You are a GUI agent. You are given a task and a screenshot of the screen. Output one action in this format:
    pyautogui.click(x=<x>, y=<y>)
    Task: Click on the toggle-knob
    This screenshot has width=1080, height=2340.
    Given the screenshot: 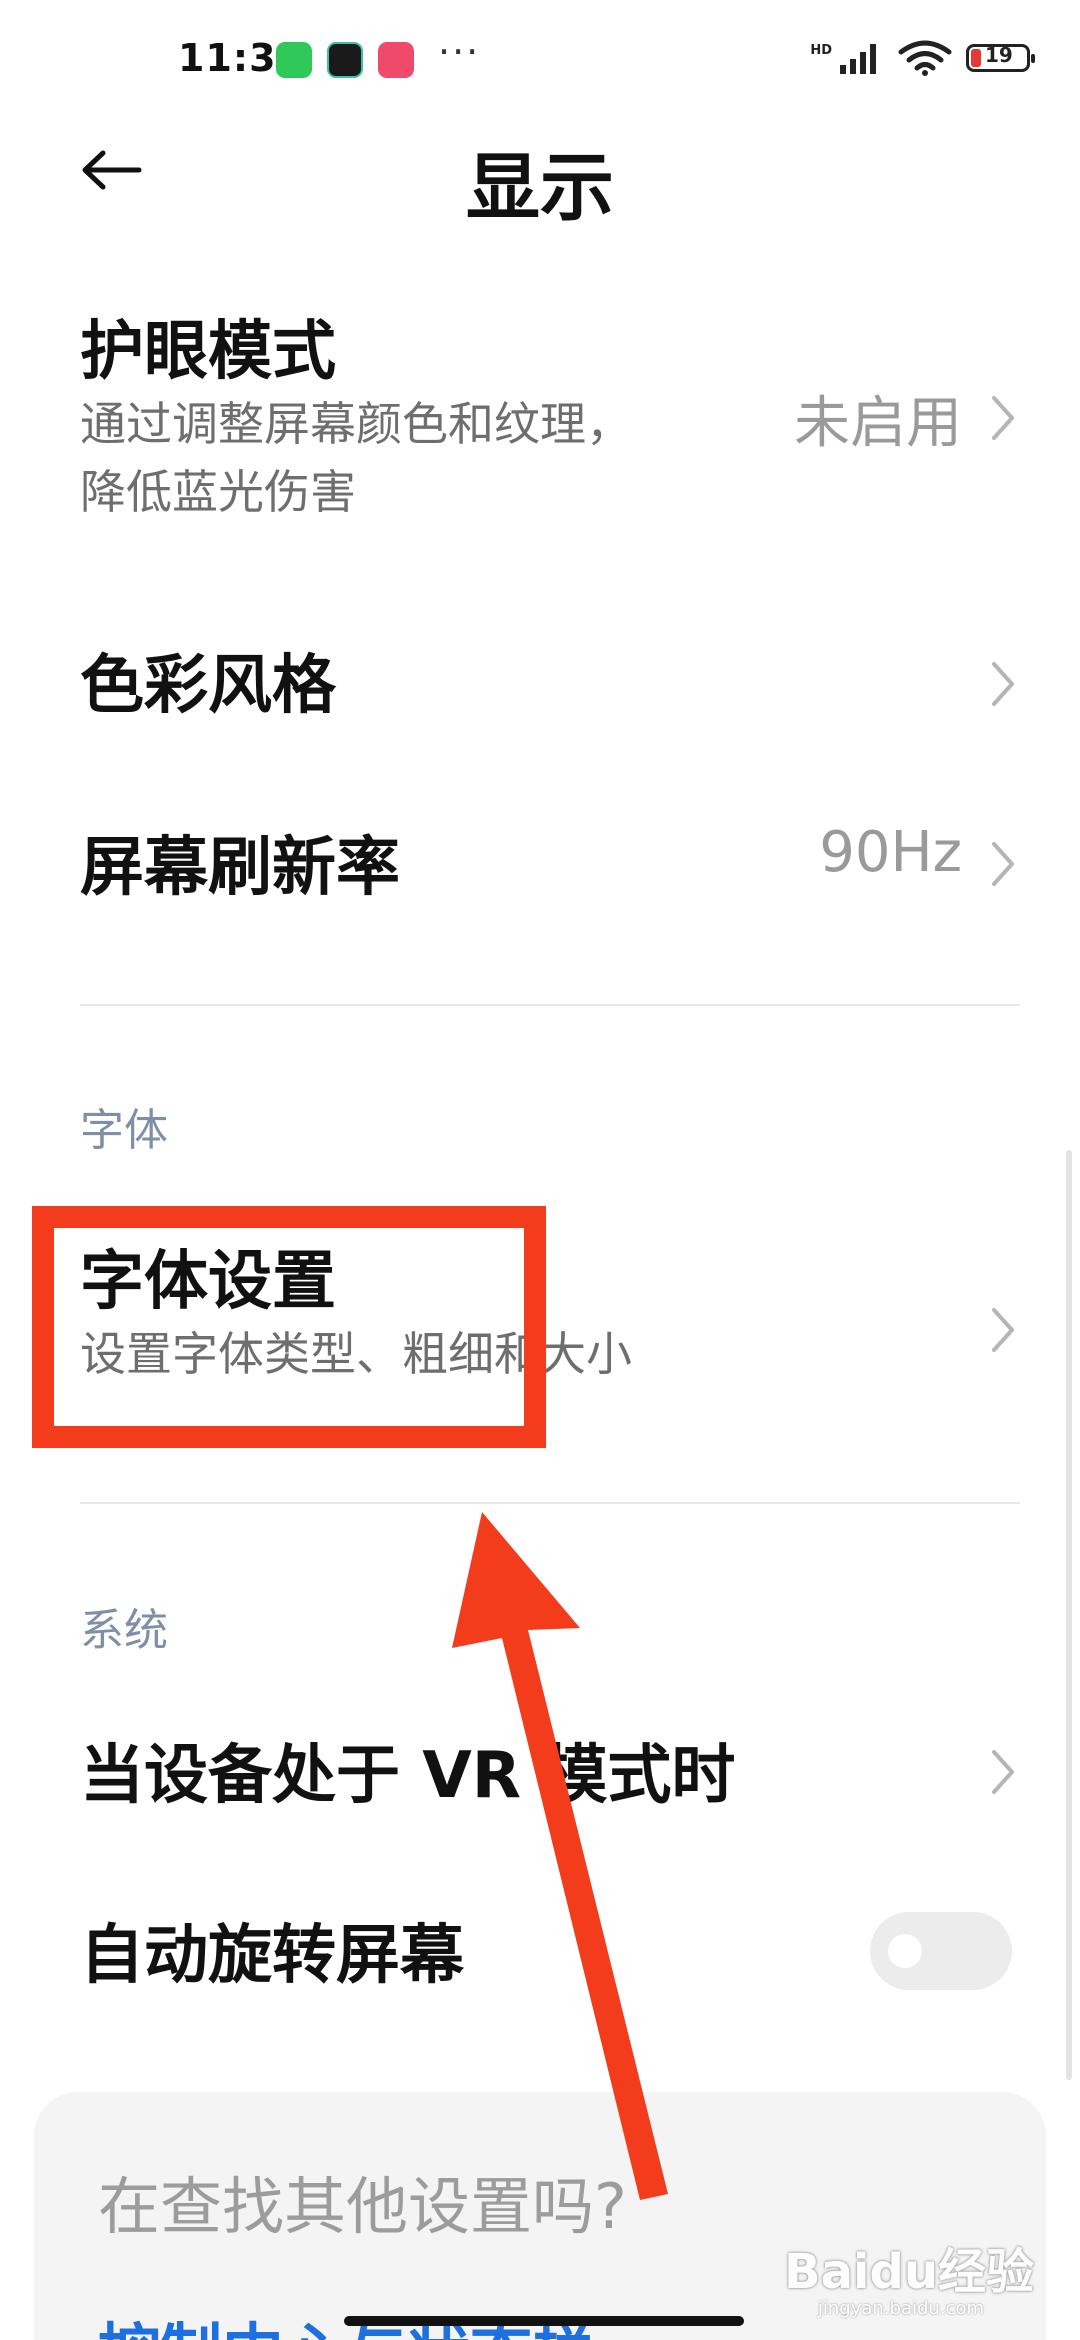 What is the action you would take?
    pyautogui.click(x=905, y=1951)
    